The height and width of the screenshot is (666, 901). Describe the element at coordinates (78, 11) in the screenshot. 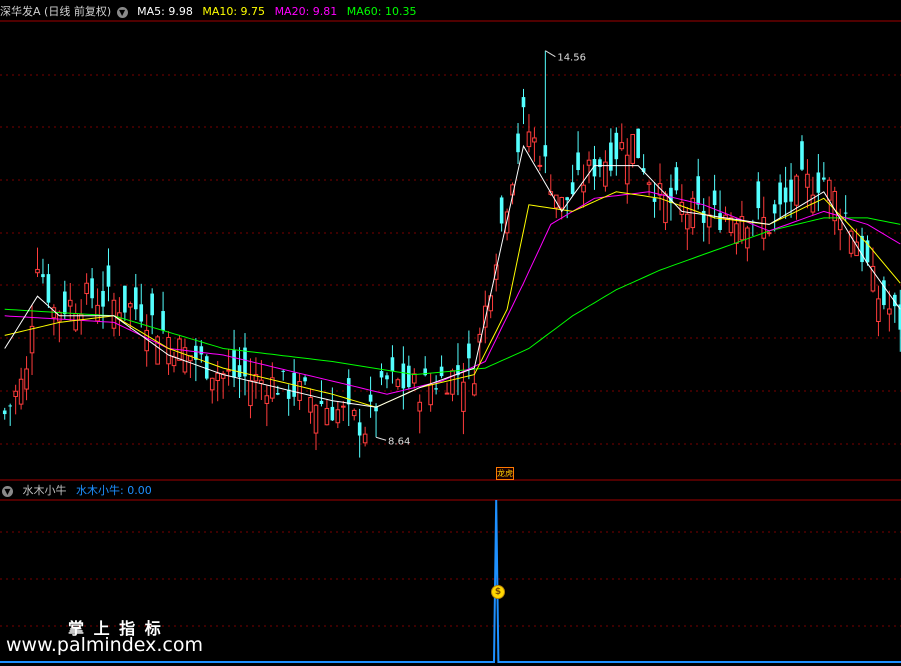

I see `chart-mode: (日线 前复权)` at that location.